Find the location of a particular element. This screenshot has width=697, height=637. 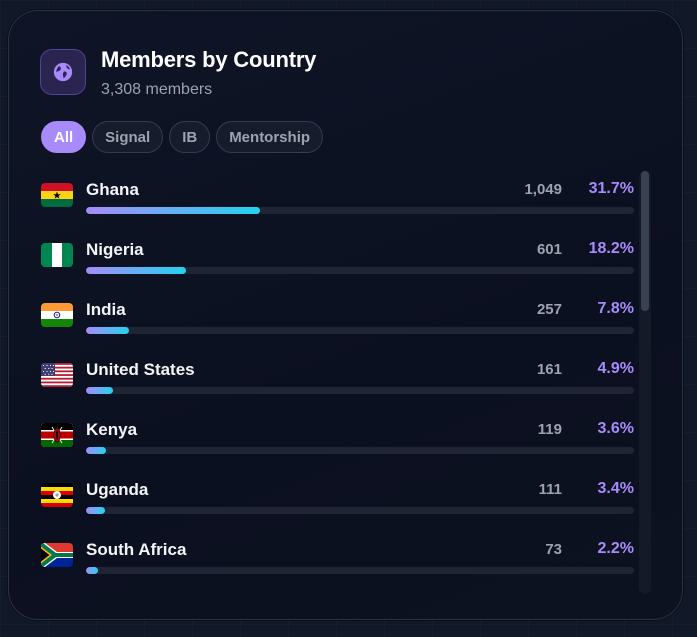

member-count: 73 is located at coordinates (553, 549).